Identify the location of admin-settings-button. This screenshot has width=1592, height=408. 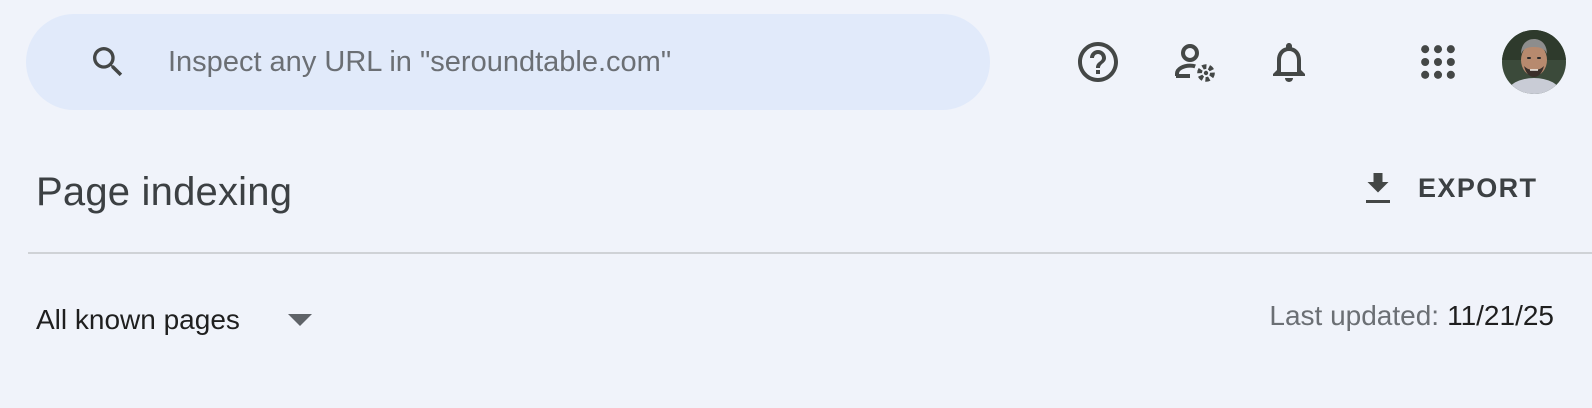
(1194, 62).